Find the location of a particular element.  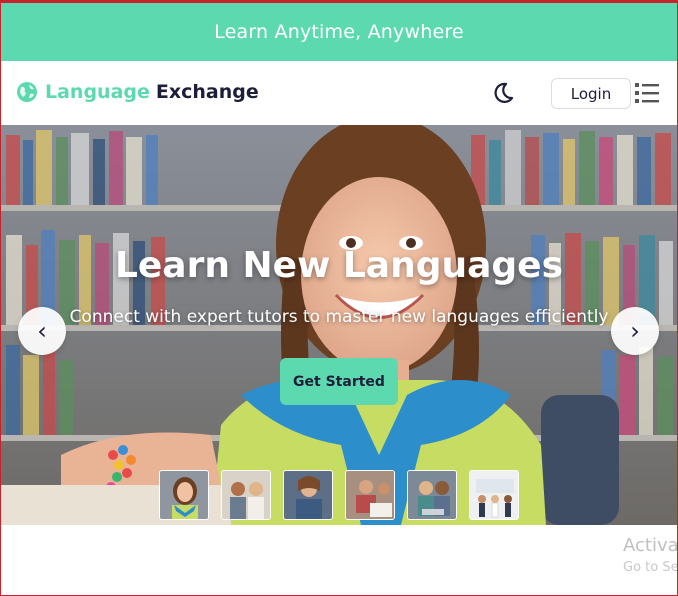

globe-icon is located at coordinates (27, 92).